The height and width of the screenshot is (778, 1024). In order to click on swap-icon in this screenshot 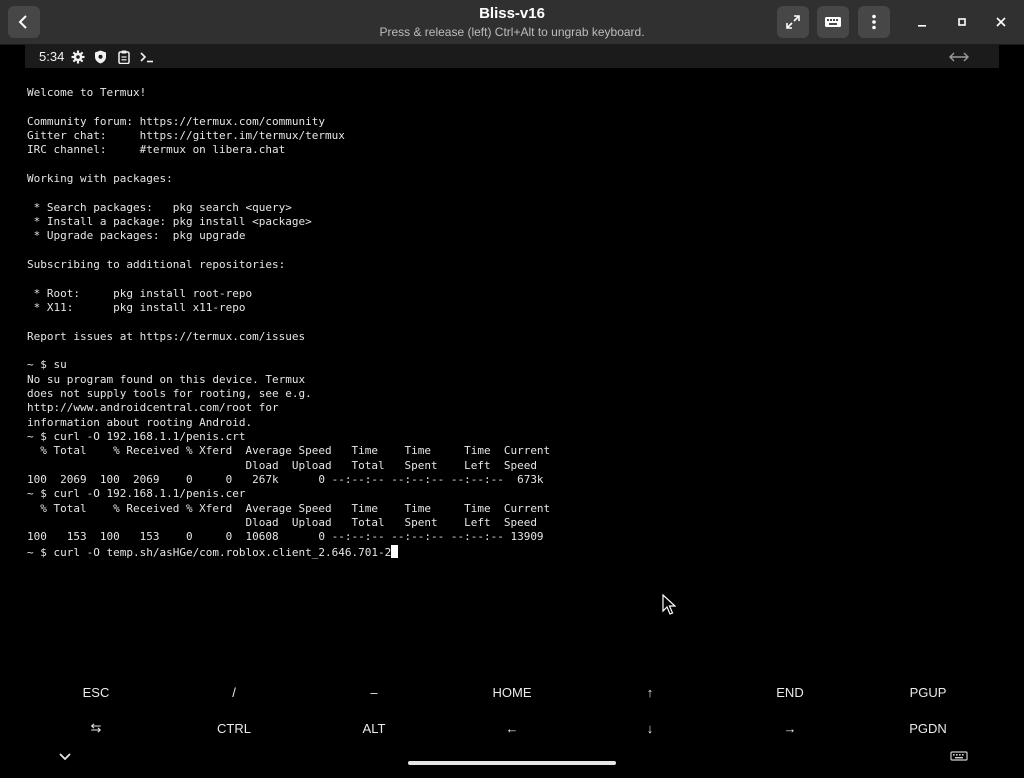, I will do `click(959, 57)`.